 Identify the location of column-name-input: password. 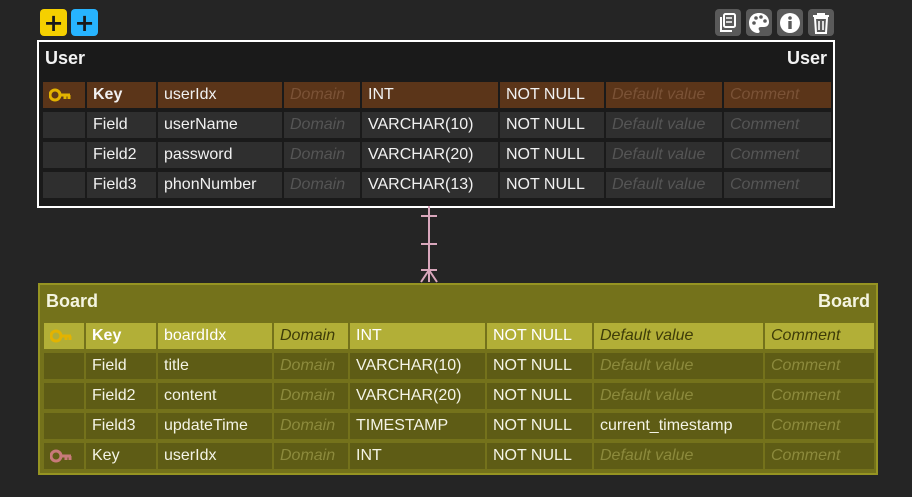
(220, 155).